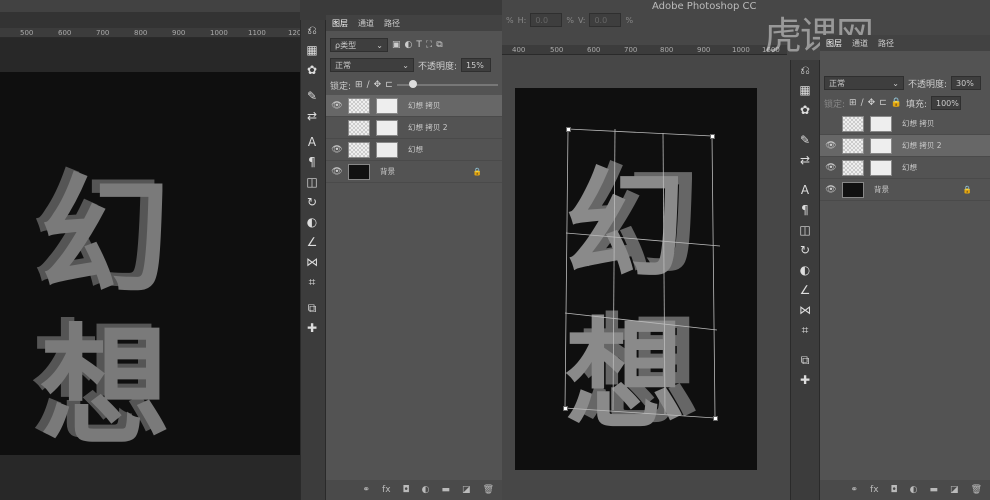 This screenshot has height=500, width=990. Describe the element at coordinates (419, 45) in the screenshot. I see `type-filter-icon: T` at that location.